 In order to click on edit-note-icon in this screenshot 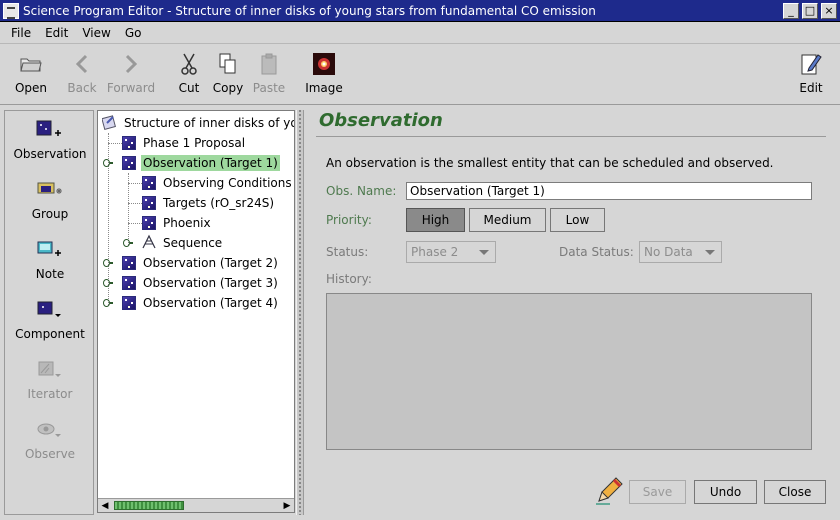, I will do `click(811, 64)`.